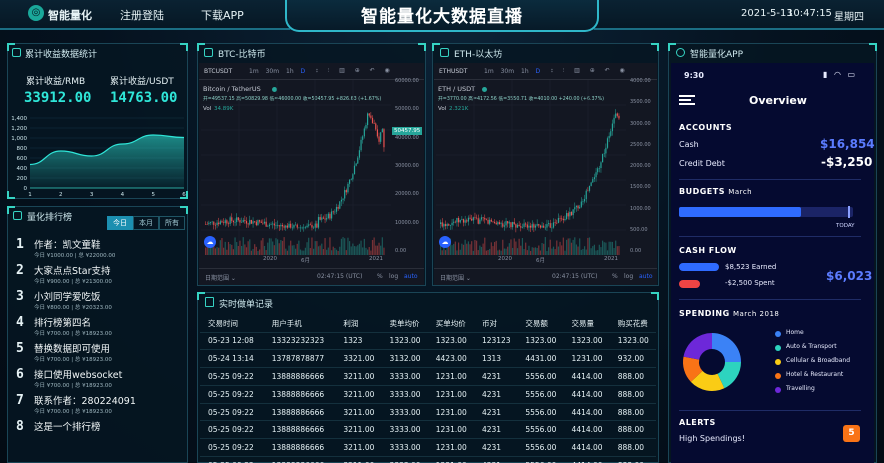 The width and height of the screenshot is (884, 463). What do you see at coordinates (101, 250) in the screenshot?
I see `ranking-item: 1 作者：凯文童鞋 今日 ¥1000.00 | 总 ¥22000.00` at bounding box center [101, 250].